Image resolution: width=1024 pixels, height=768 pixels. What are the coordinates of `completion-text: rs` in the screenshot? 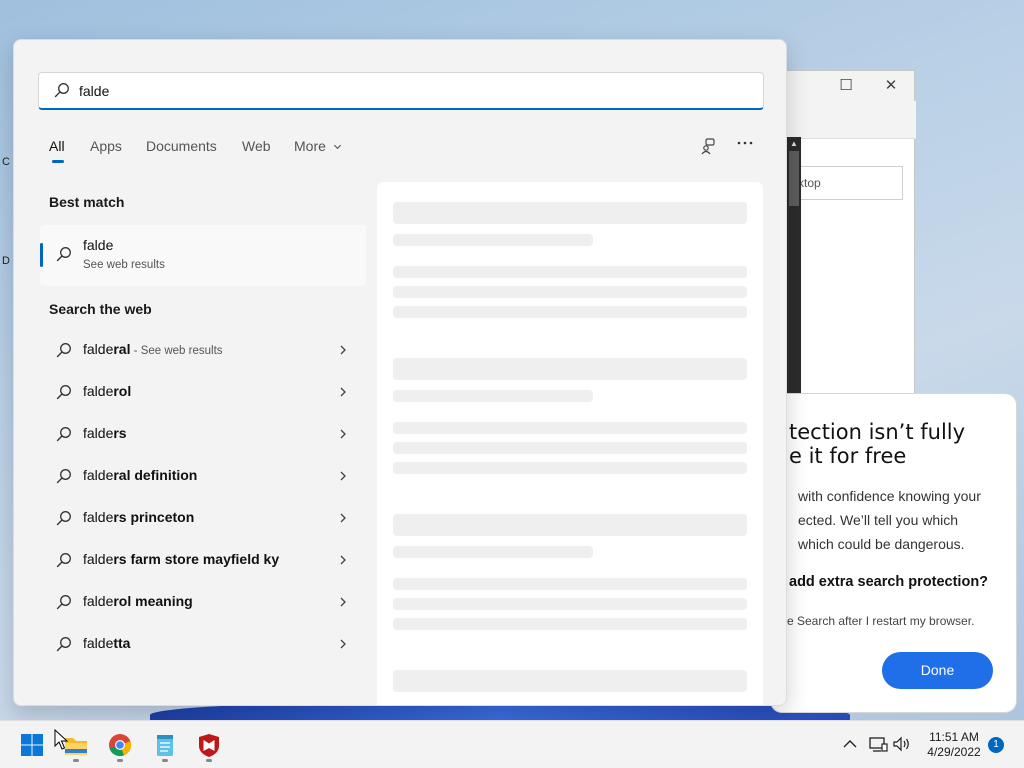 It's located at (120, 433).